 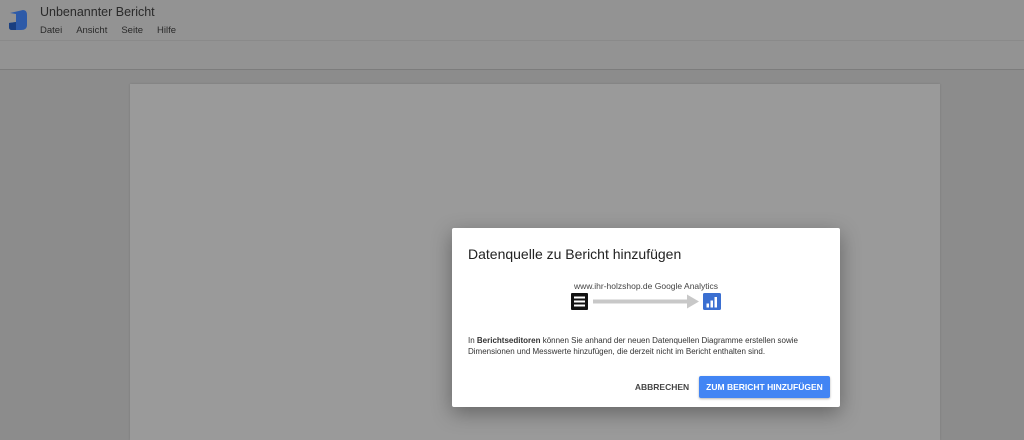 I want to click on add-to-report-button: ZUM BERICHT HINZUFÜGEN, so click(x=764, y=387).